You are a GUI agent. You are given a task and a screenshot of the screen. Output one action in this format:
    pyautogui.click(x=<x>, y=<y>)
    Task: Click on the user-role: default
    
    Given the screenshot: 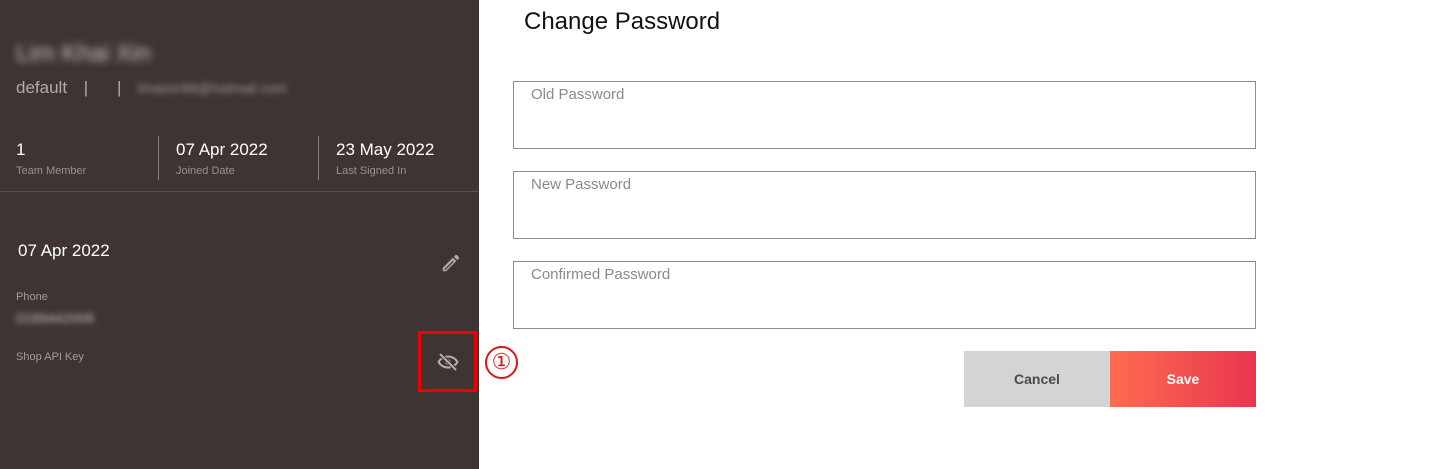 What is the action you would take?
    pyautogui.click(x=42, y=87)
    